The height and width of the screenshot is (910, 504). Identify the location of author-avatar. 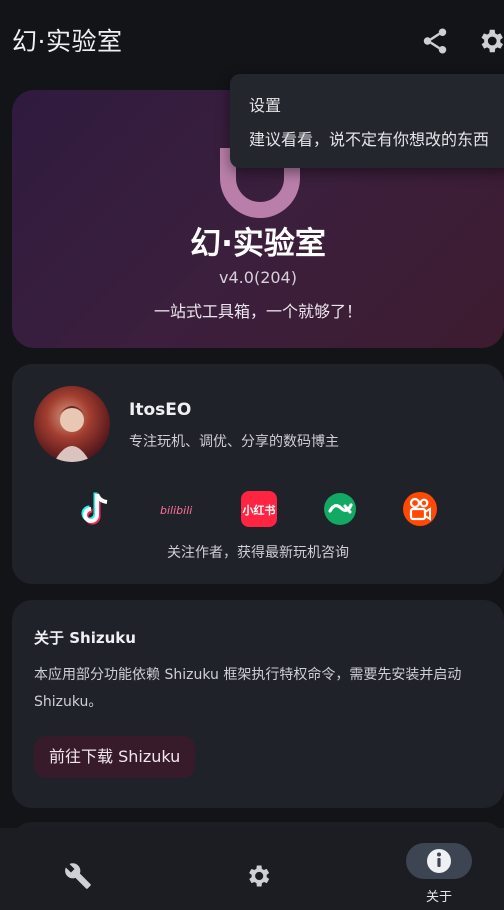
(72, 424).